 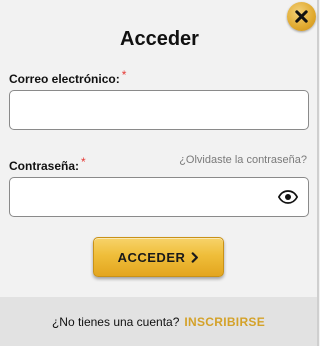 What do you see at coordinates (224, 322) in the screenshot?
I see `signup-link: INSCRIBIRSE` at bounding box center [224, 322].